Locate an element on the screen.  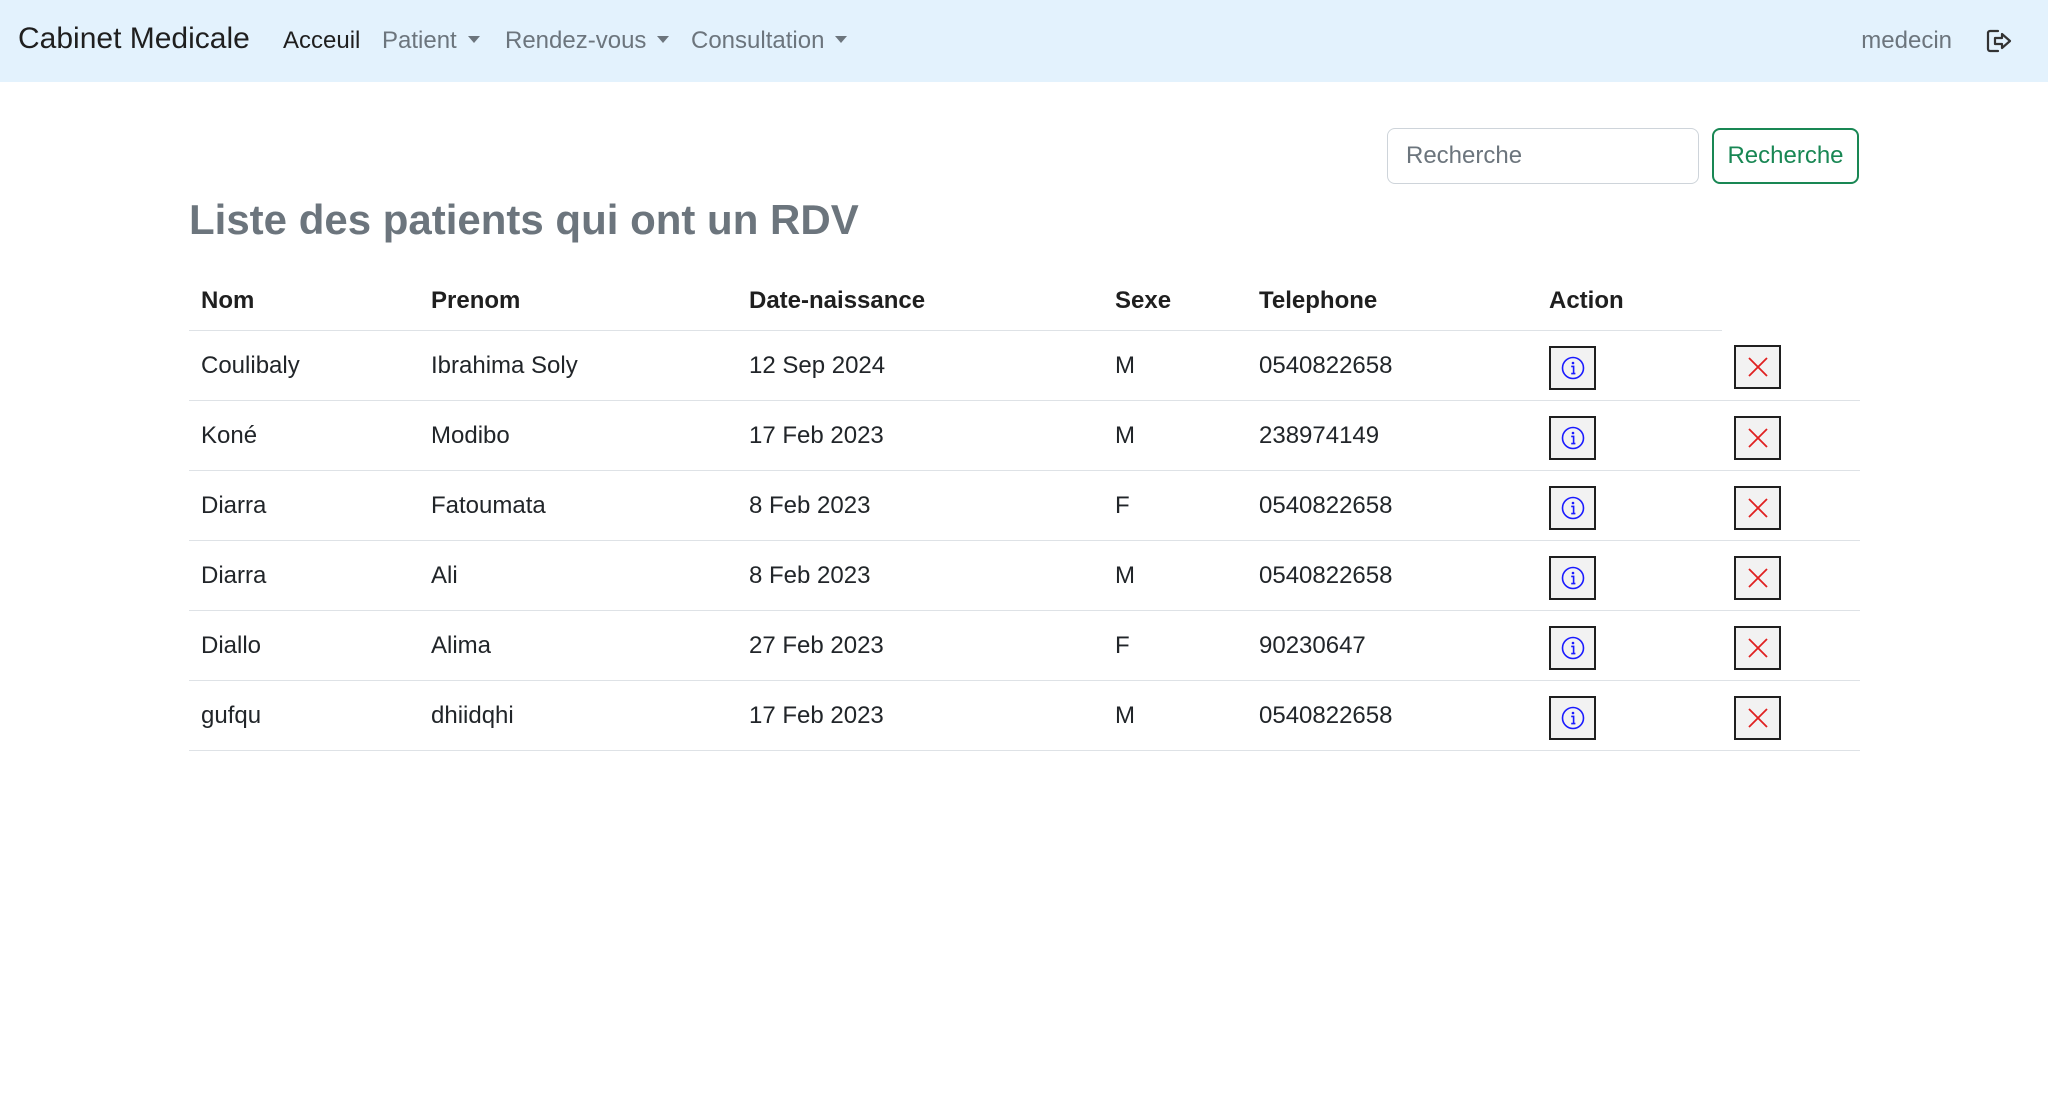
column-header-sexe: Sexe is located at coordinates (1175, 301).